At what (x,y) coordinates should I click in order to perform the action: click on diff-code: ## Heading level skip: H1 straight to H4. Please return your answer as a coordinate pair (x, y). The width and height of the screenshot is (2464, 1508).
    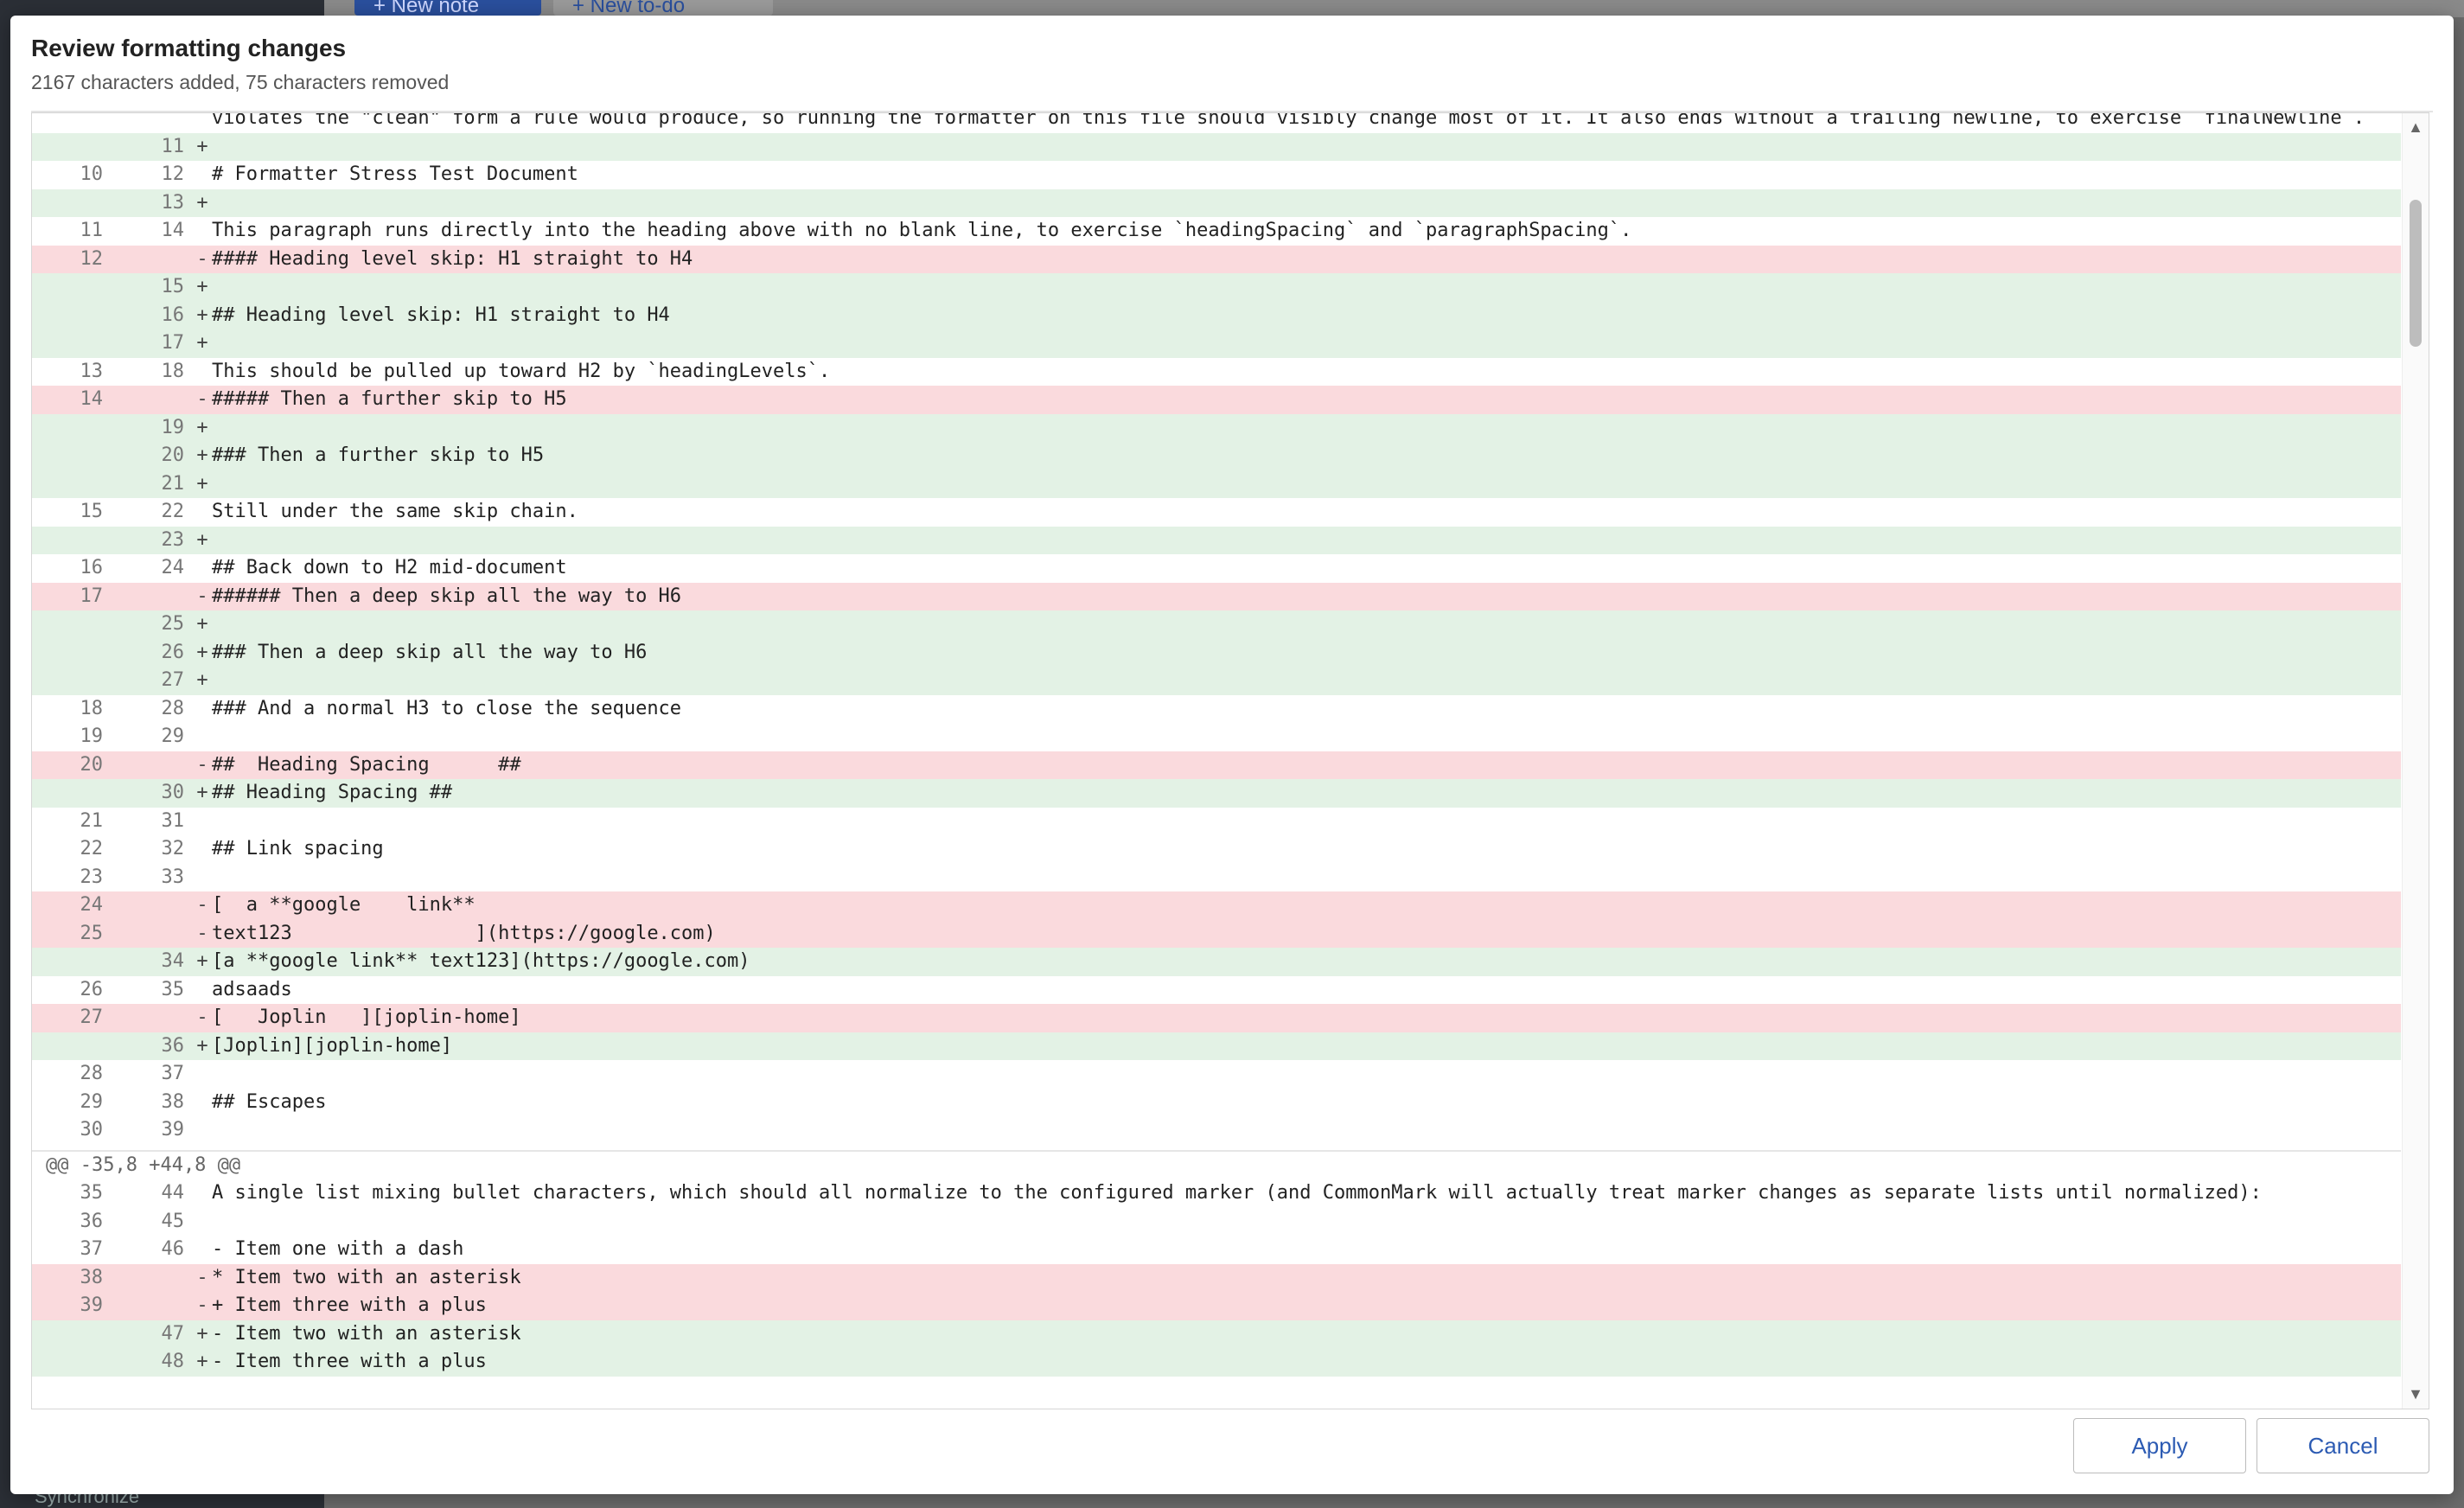
    Looking at the image, I should click on (441, 315).